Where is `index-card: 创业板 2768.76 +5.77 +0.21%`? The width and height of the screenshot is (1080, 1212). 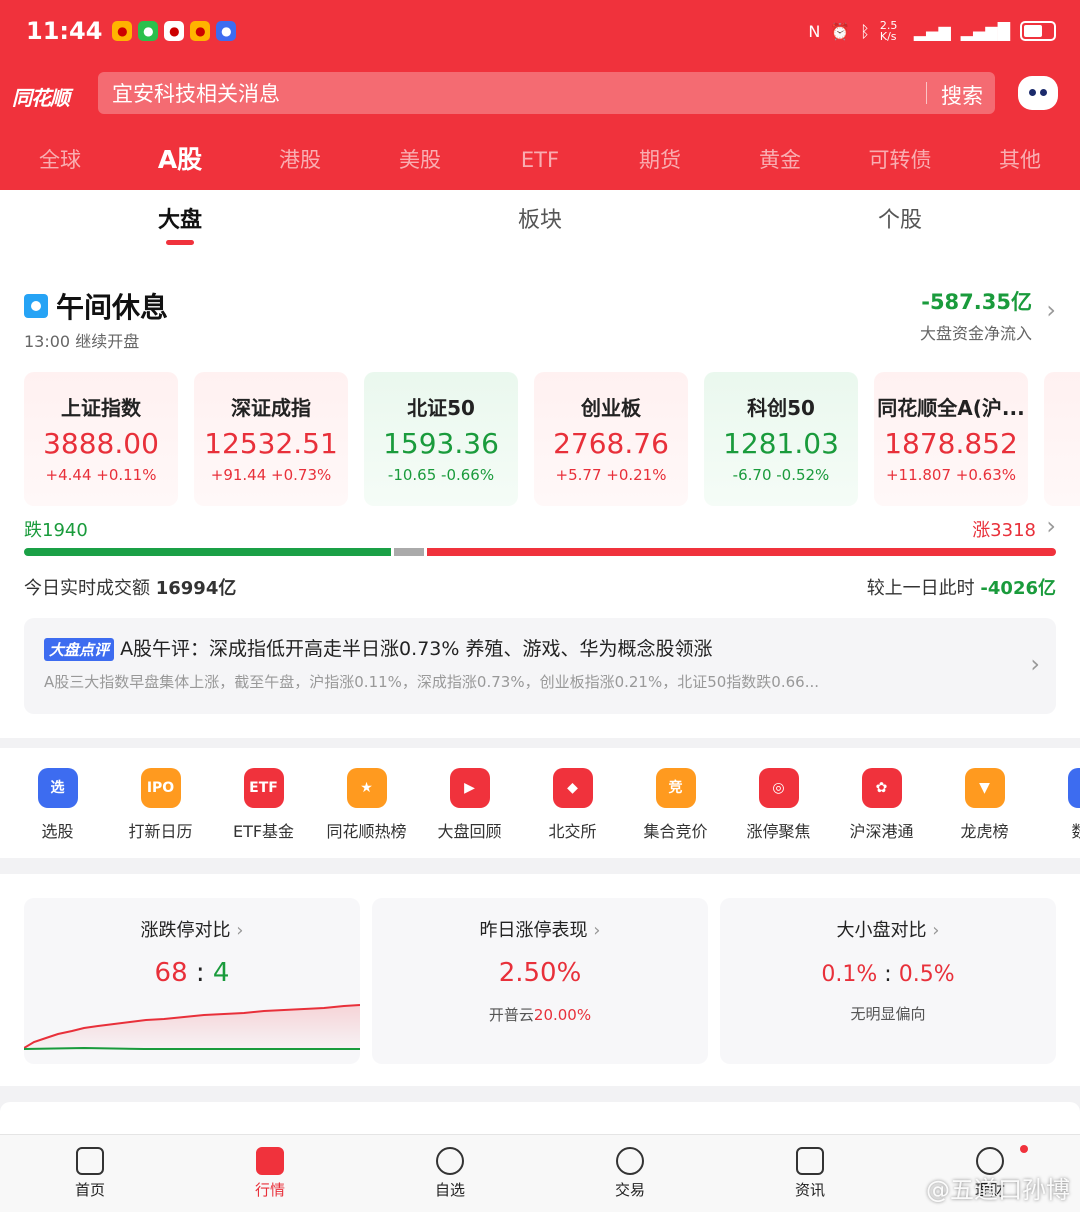 index-card: 创业板 2768.76 +5.77 +0.21% is located at coordinates (611, 439).